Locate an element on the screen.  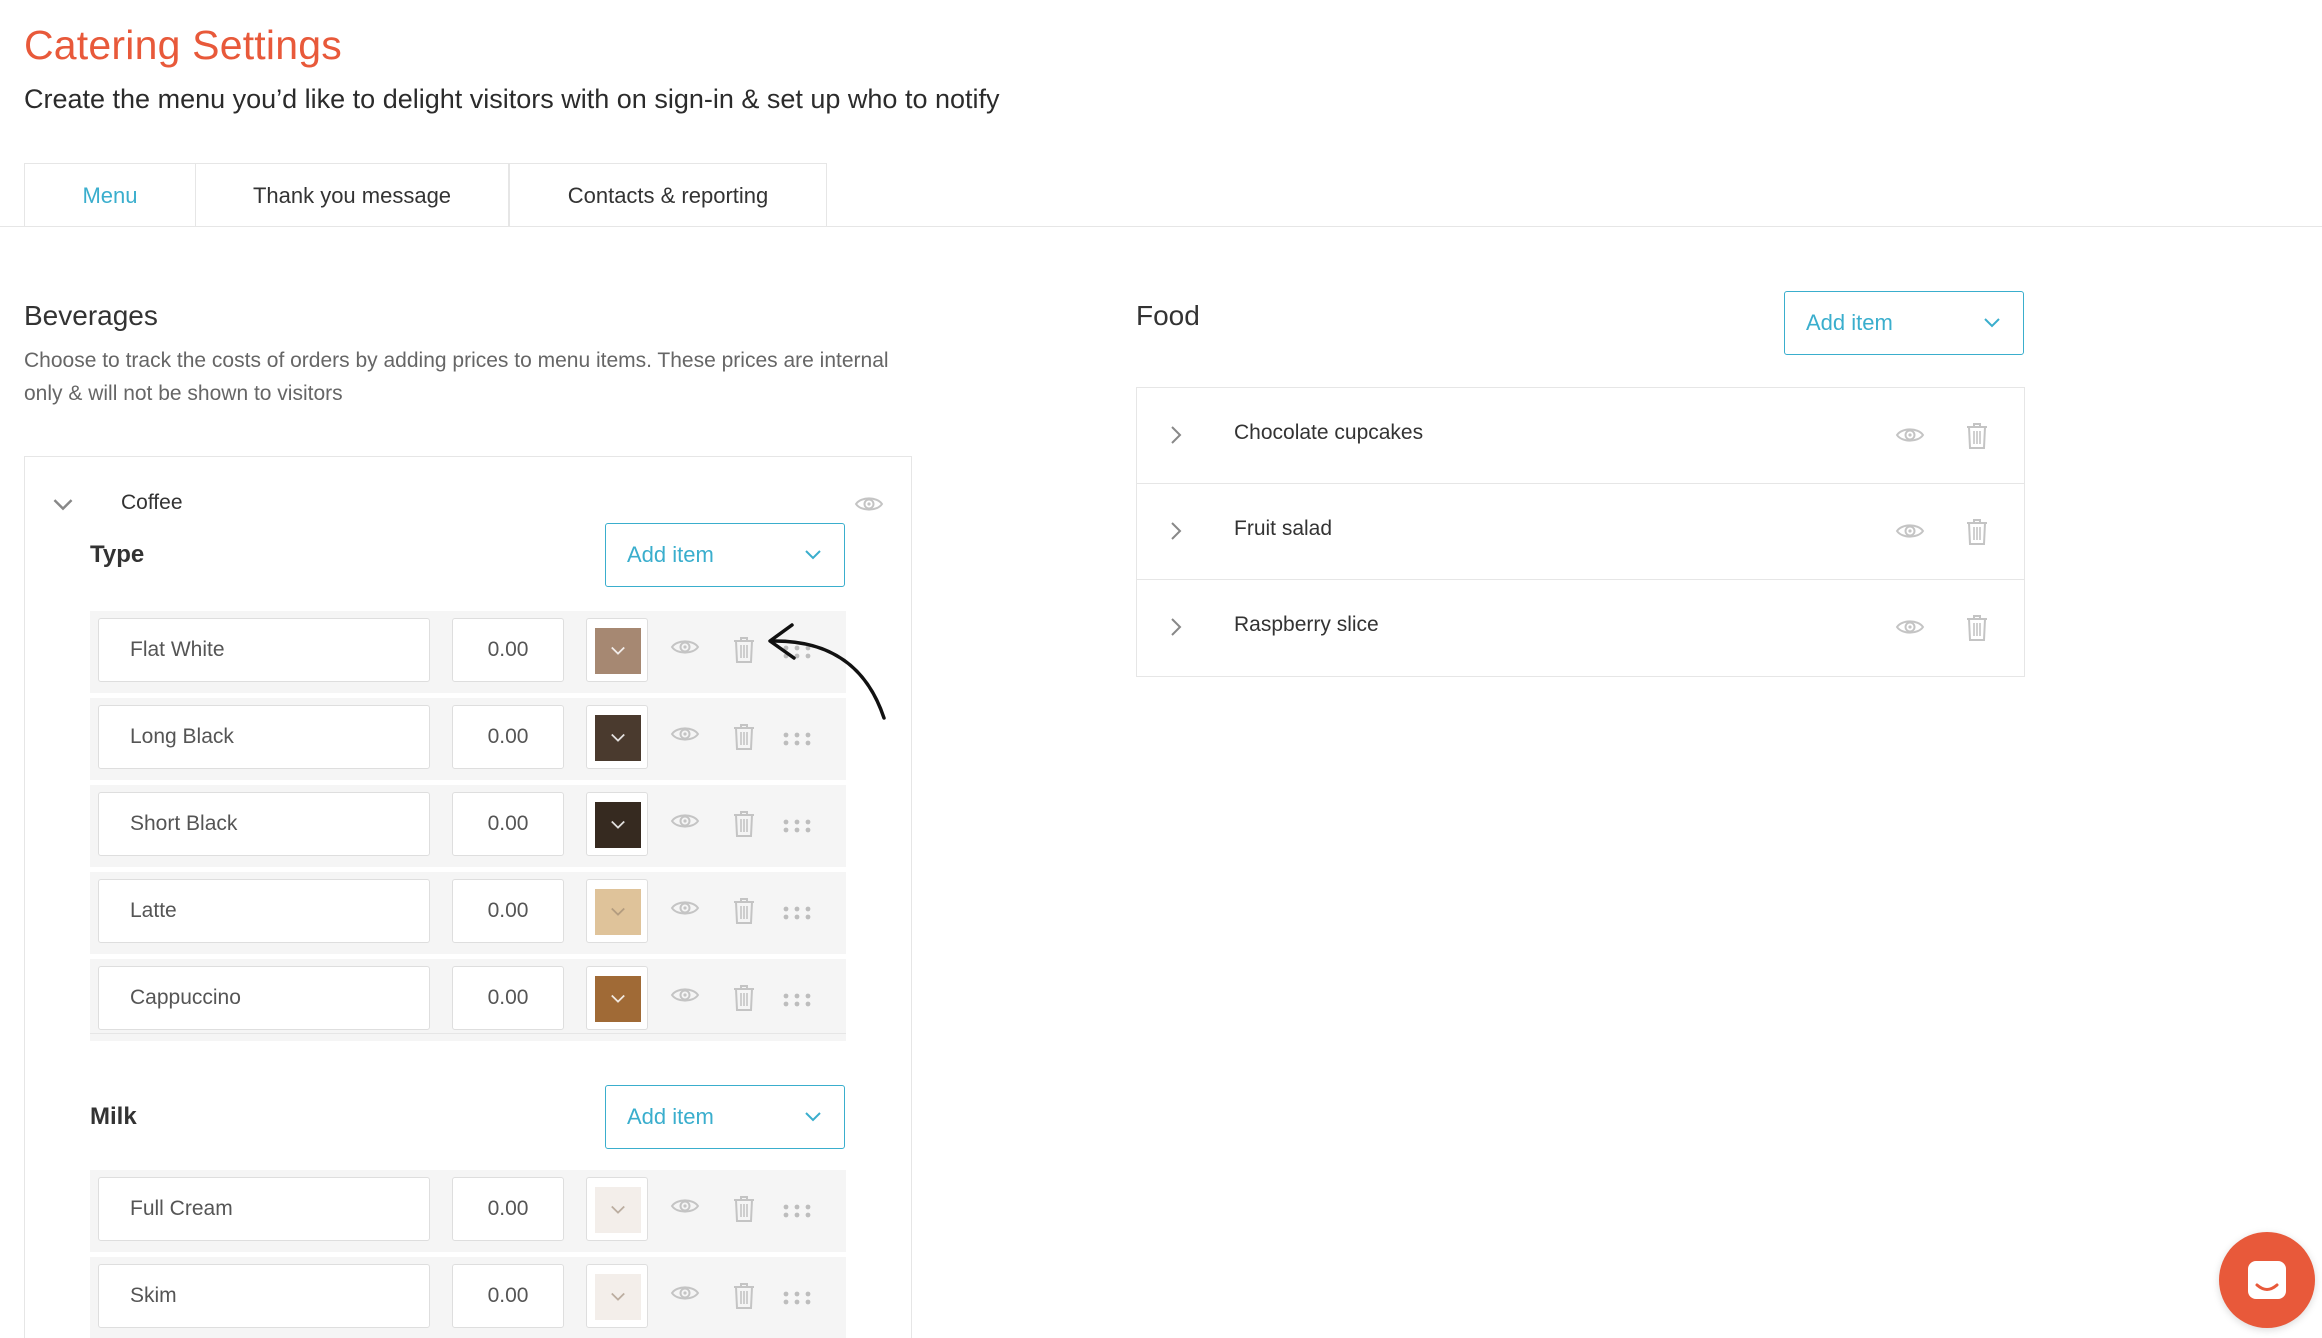
item-name-input: Short Black is located at coordinates (264, 824).